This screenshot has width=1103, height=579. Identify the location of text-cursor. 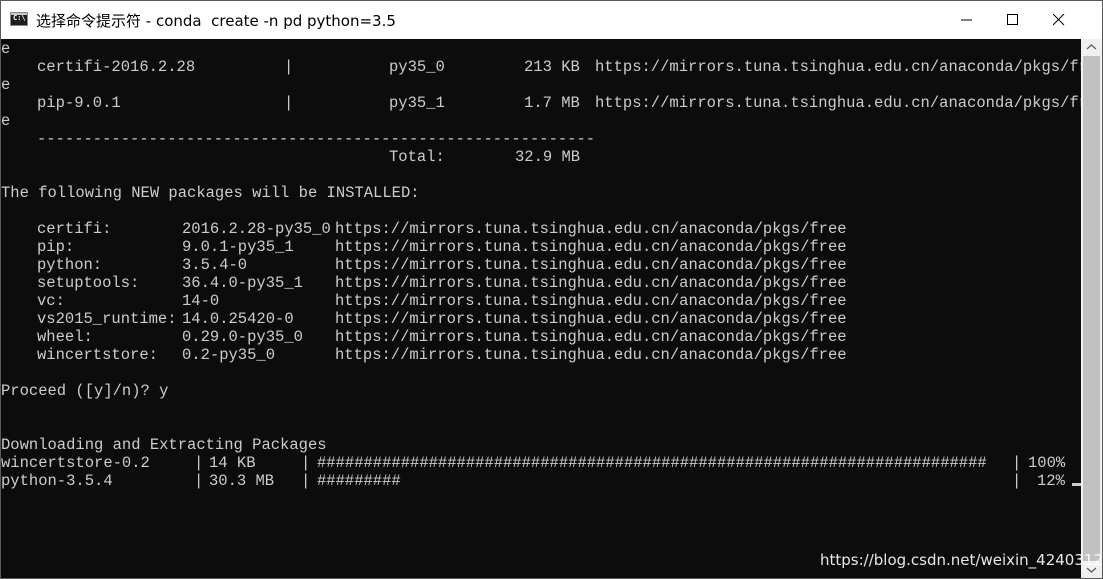
(1076, 484).